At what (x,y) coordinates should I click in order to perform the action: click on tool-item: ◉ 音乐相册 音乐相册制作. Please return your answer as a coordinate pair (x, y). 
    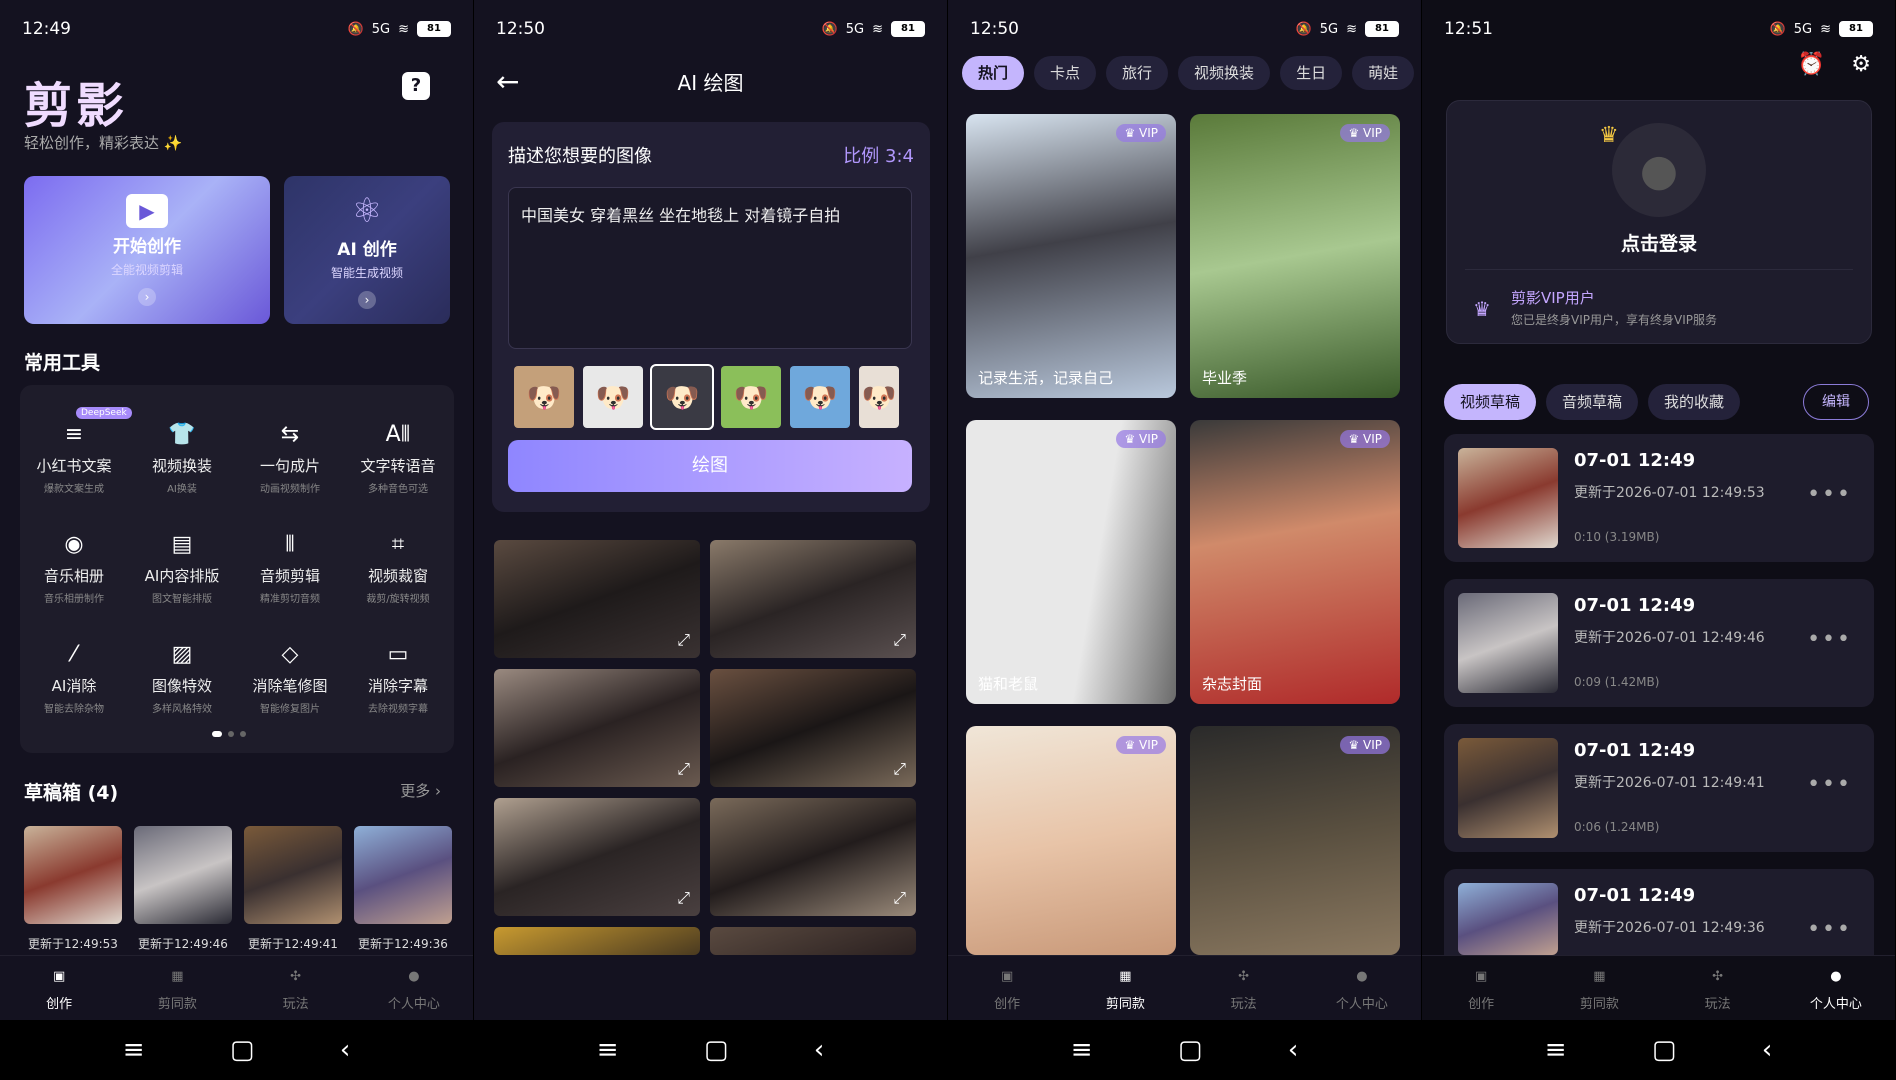
    Looking at the image, I should click on (74, 568).